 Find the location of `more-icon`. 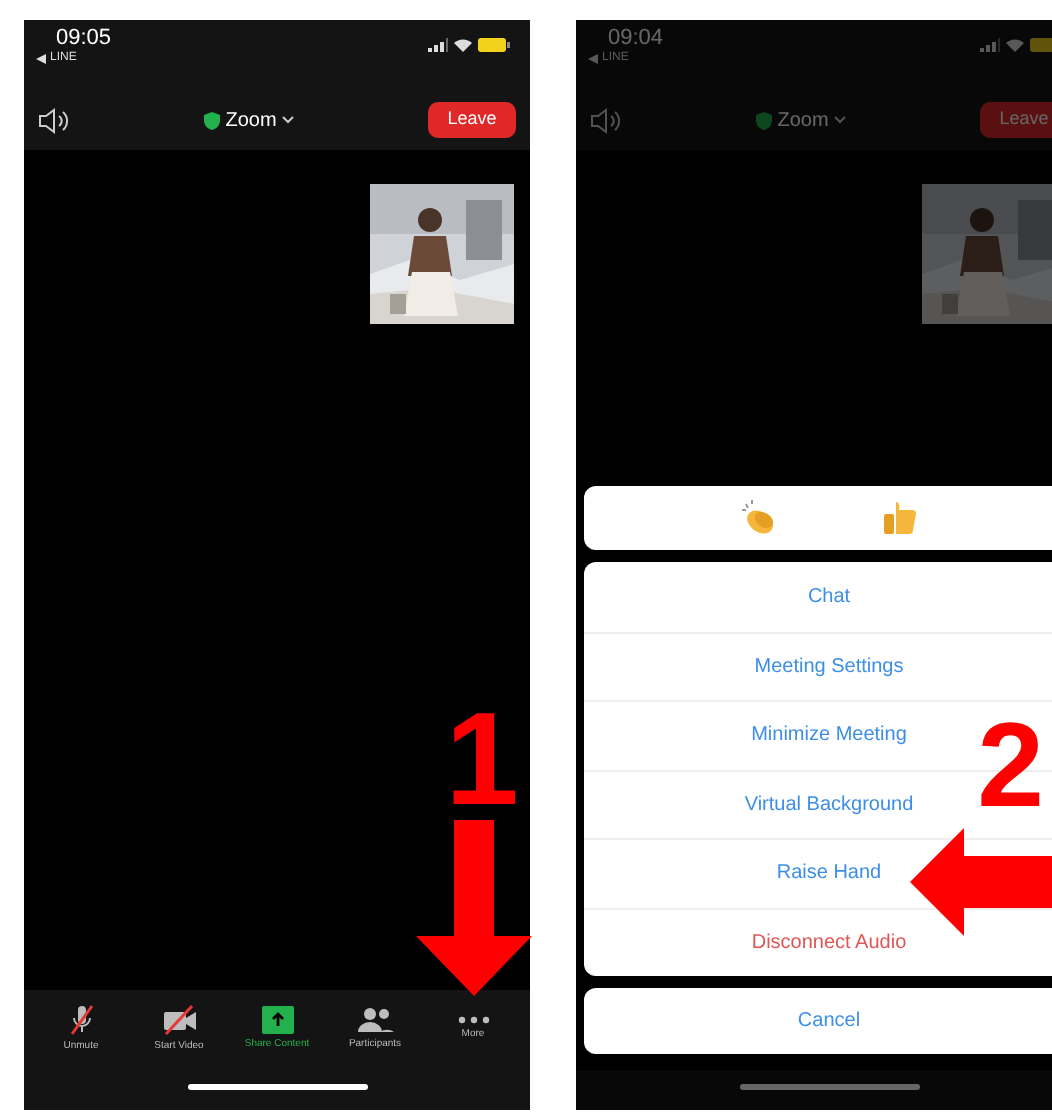

more-icon is located at coordinates (473, 1020).